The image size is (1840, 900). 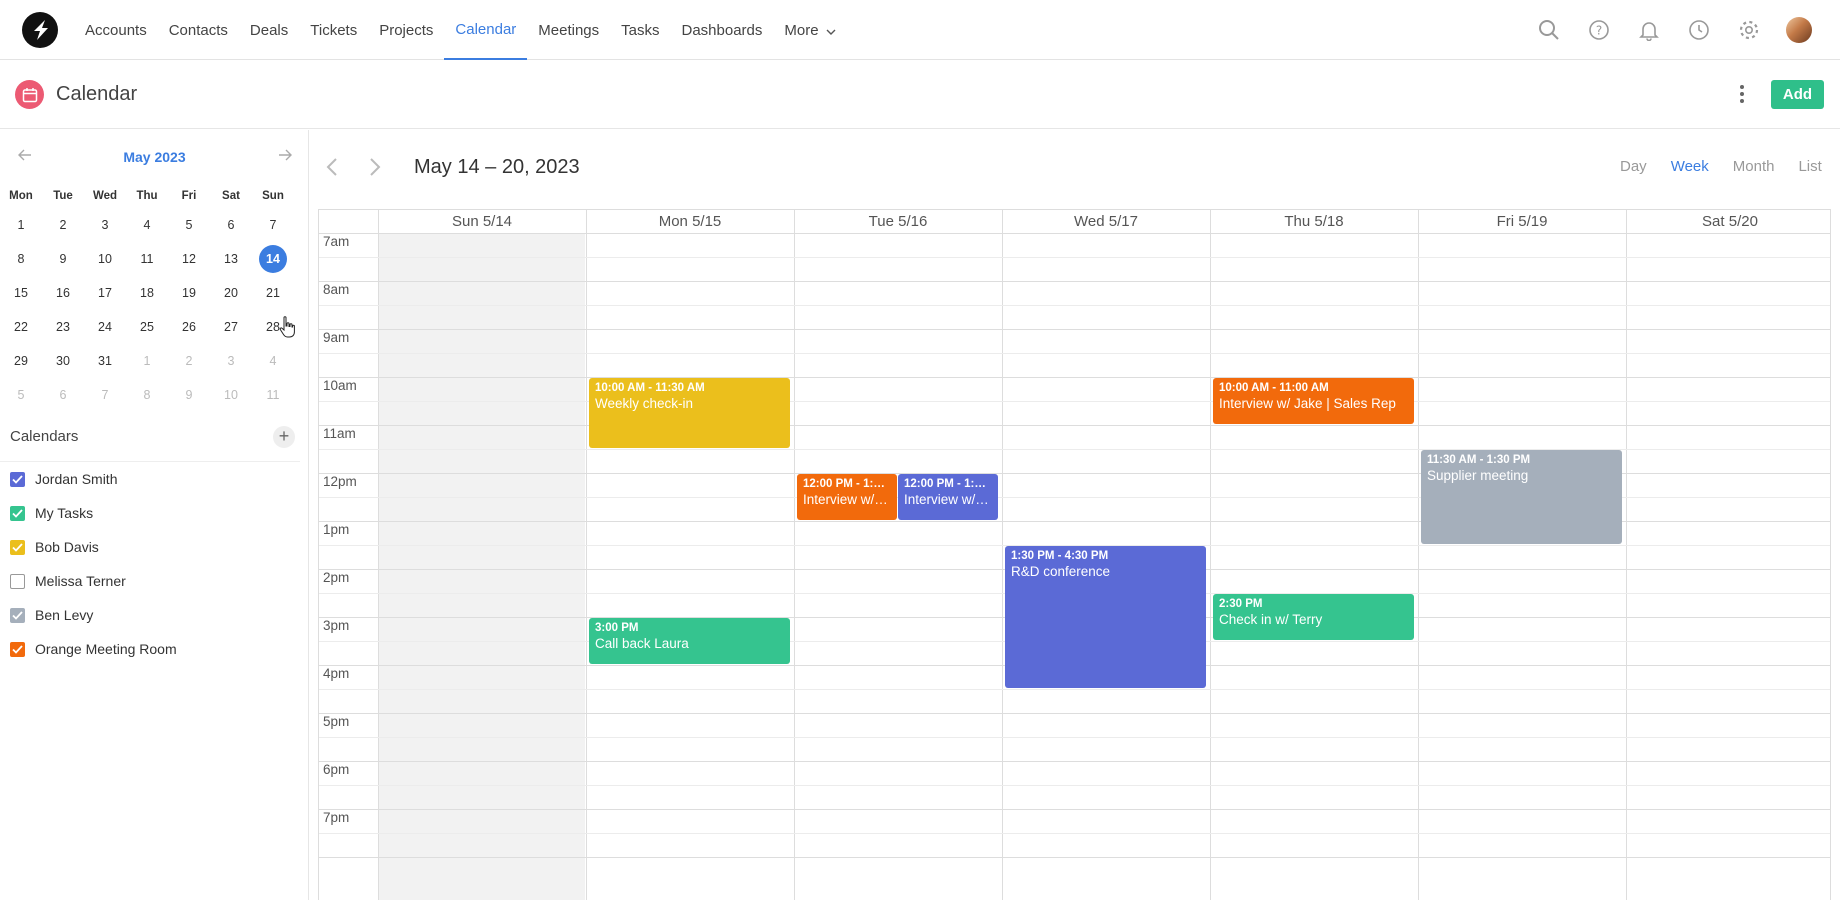 What do you see at coordinates (1754, 166) in the screenshot?
I see `view-tab-month: Month` at bounding box center [1754, 166].